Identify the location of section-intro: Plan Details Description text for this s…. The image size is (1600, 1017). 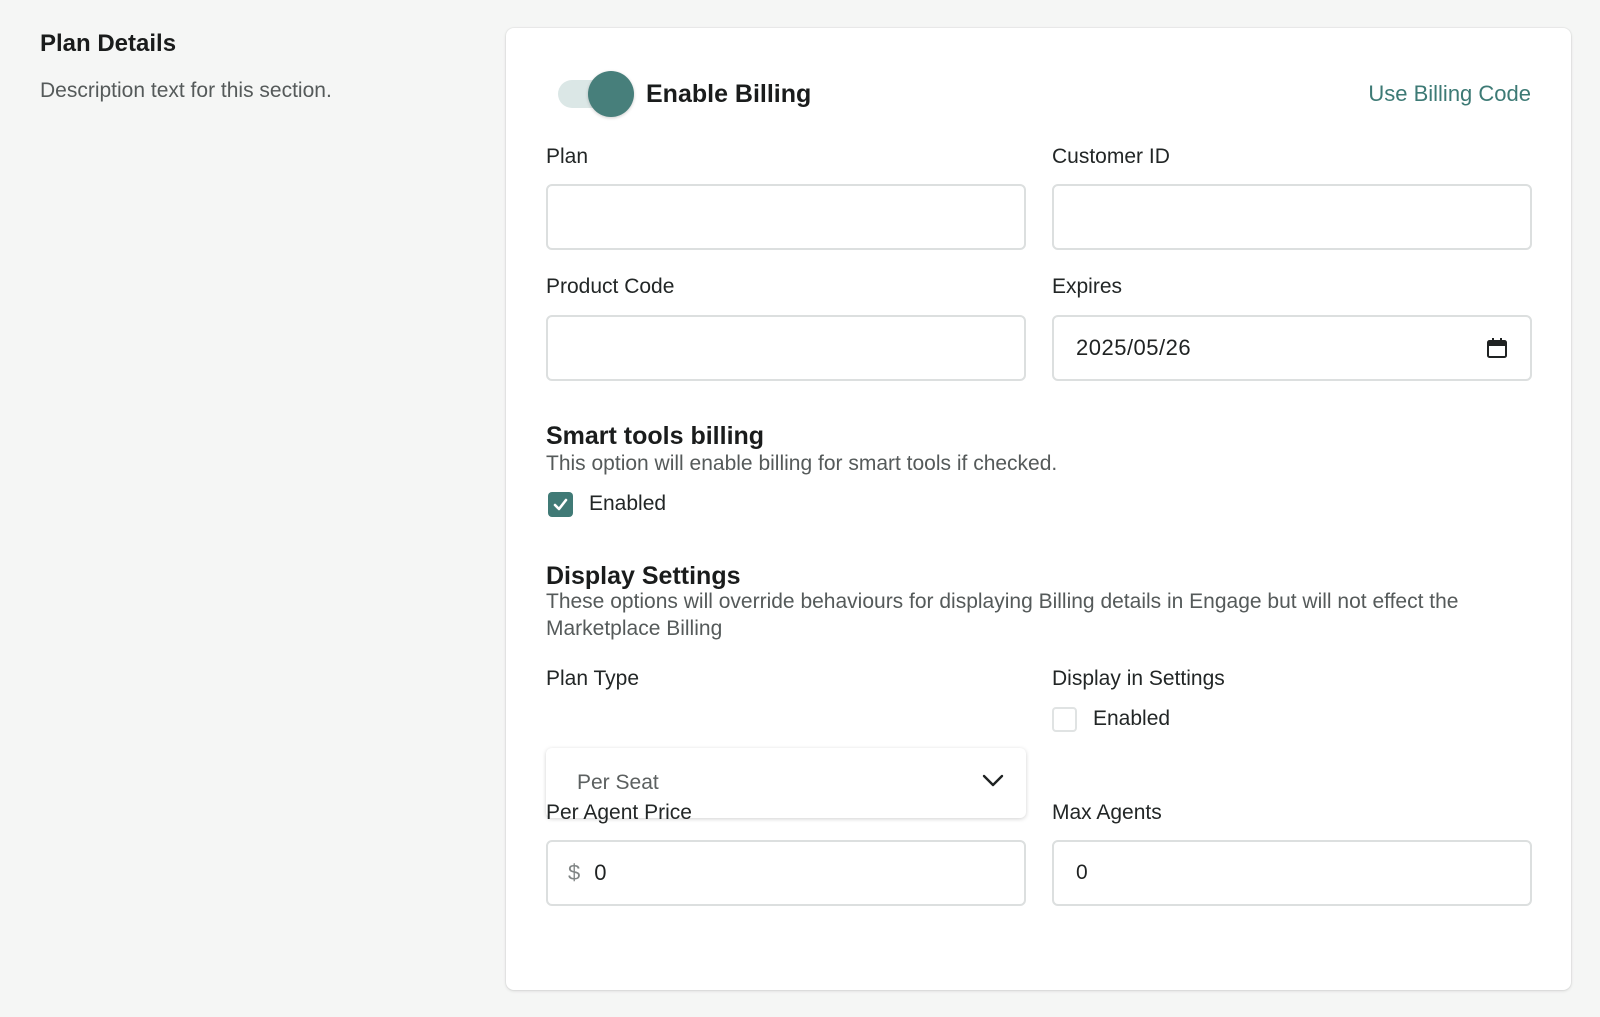
(260, 67).